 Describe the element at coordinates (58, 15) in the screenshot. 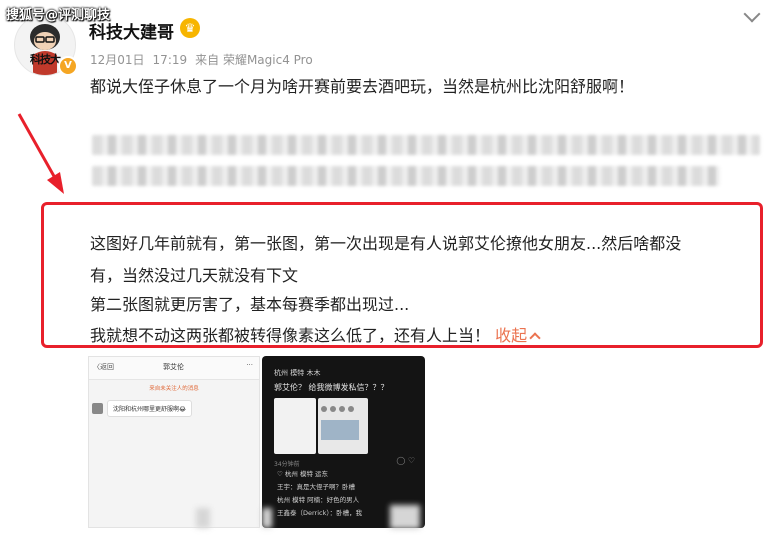

I see `watermark: 搜狐号@评测聊技` at that location.